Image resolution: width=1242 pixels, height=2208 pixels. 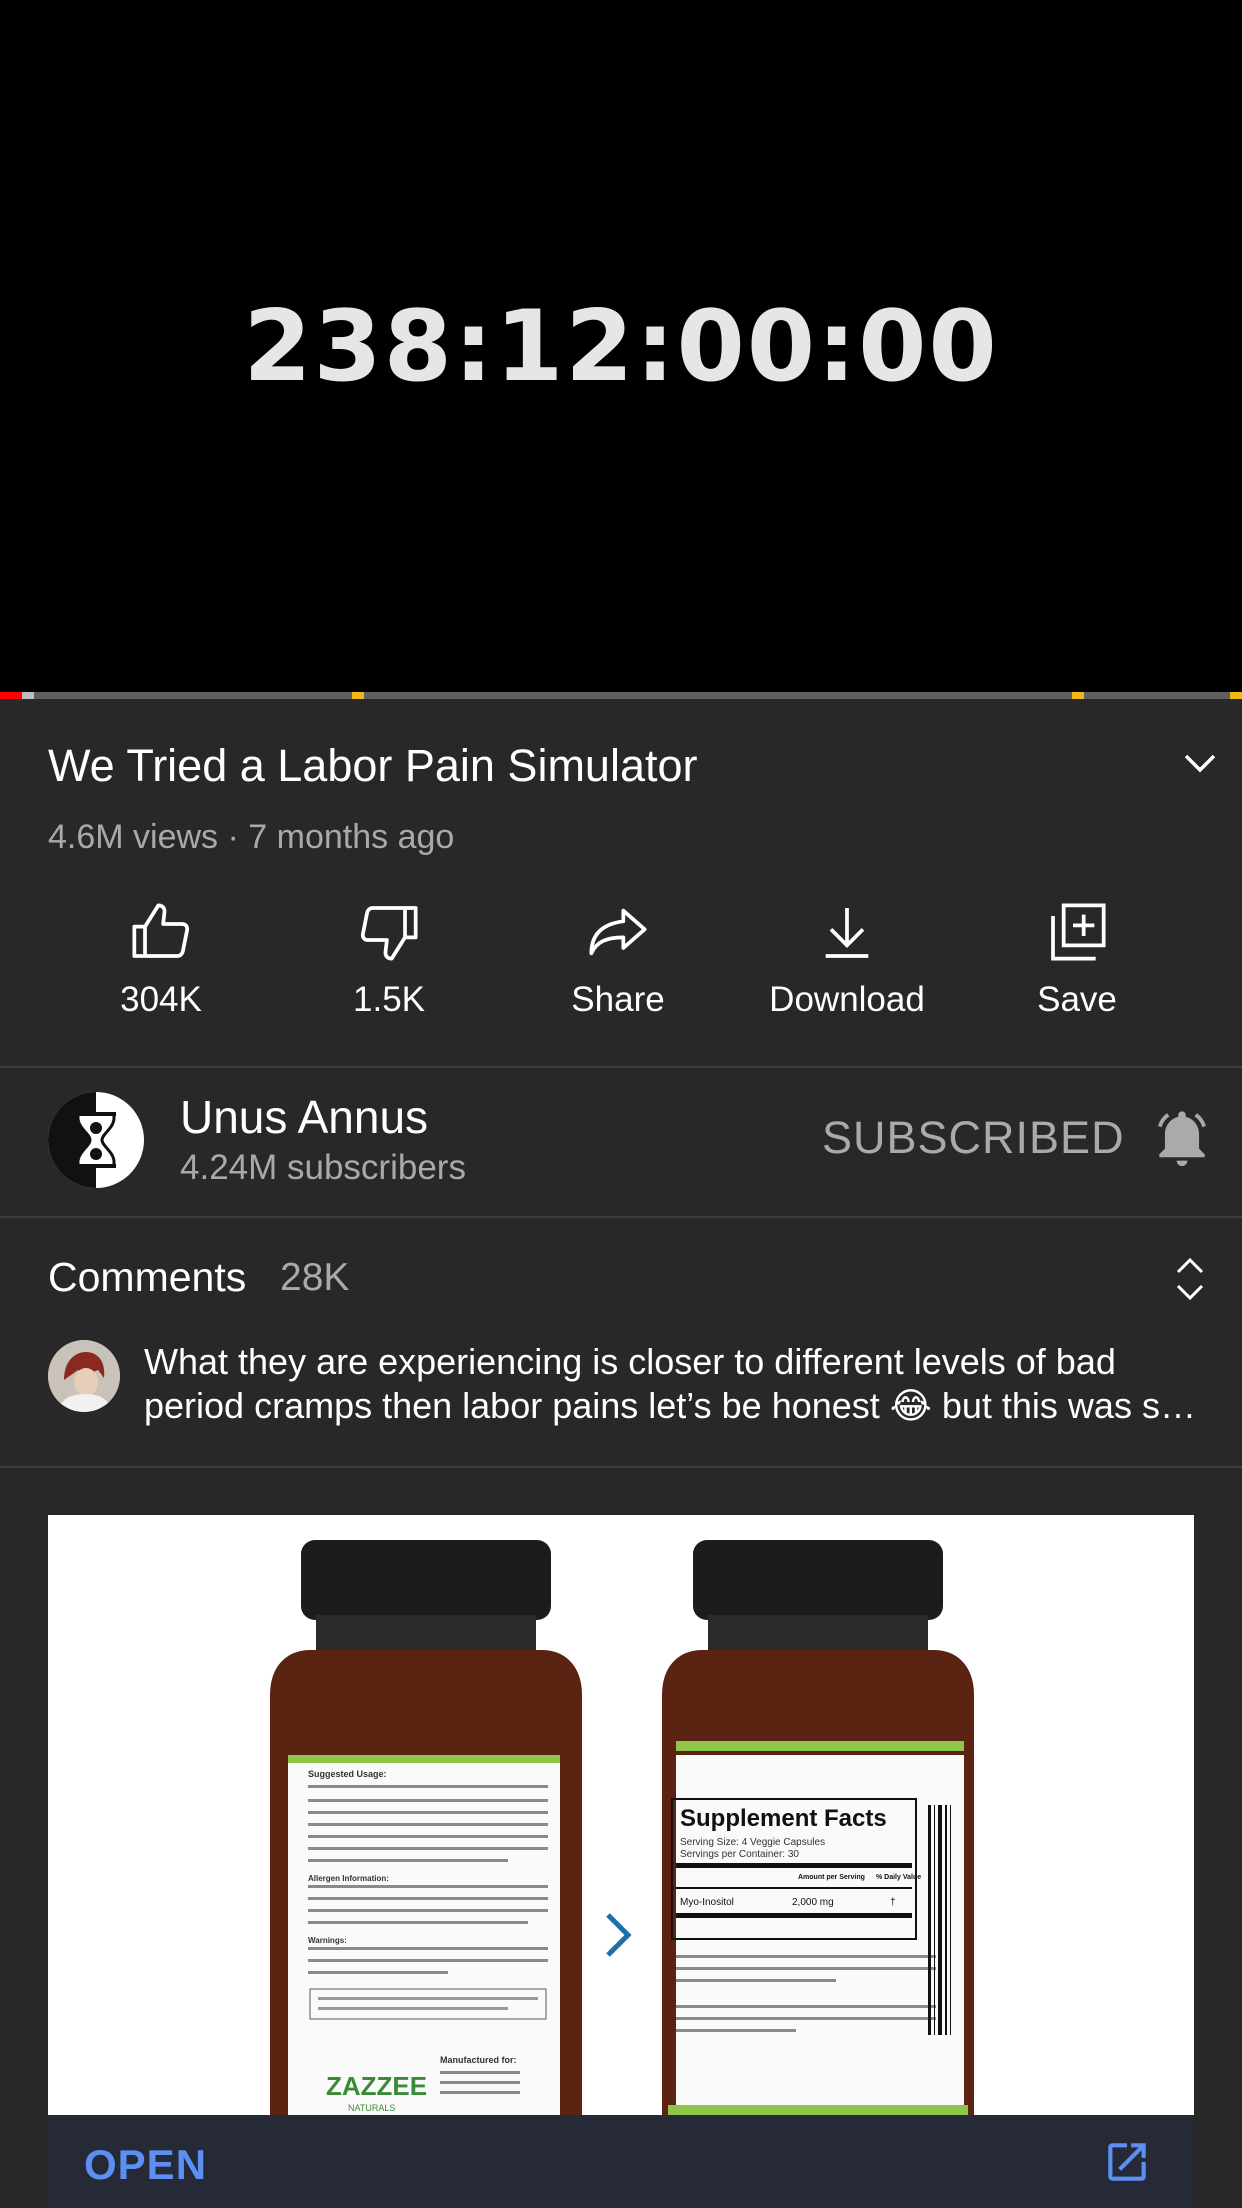 What do you see at coordinates (389, 965) in the screenshot?
I see `dislike-button: 1.5K` at bounding box center [389, 965].